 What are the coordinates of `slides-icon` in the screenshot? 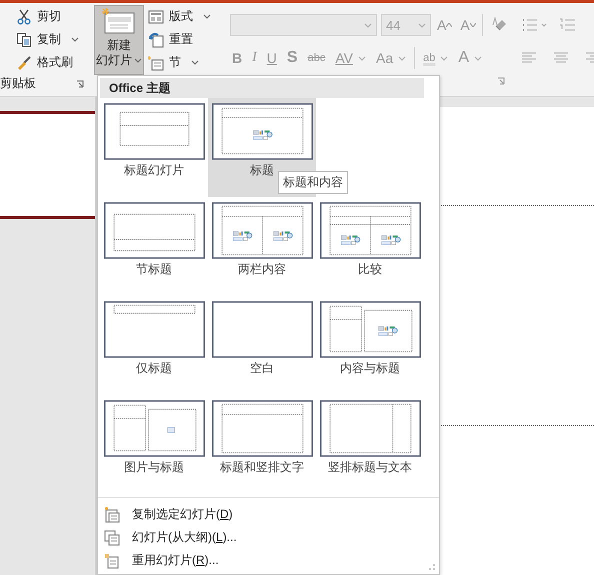 It's located at (112, 538).